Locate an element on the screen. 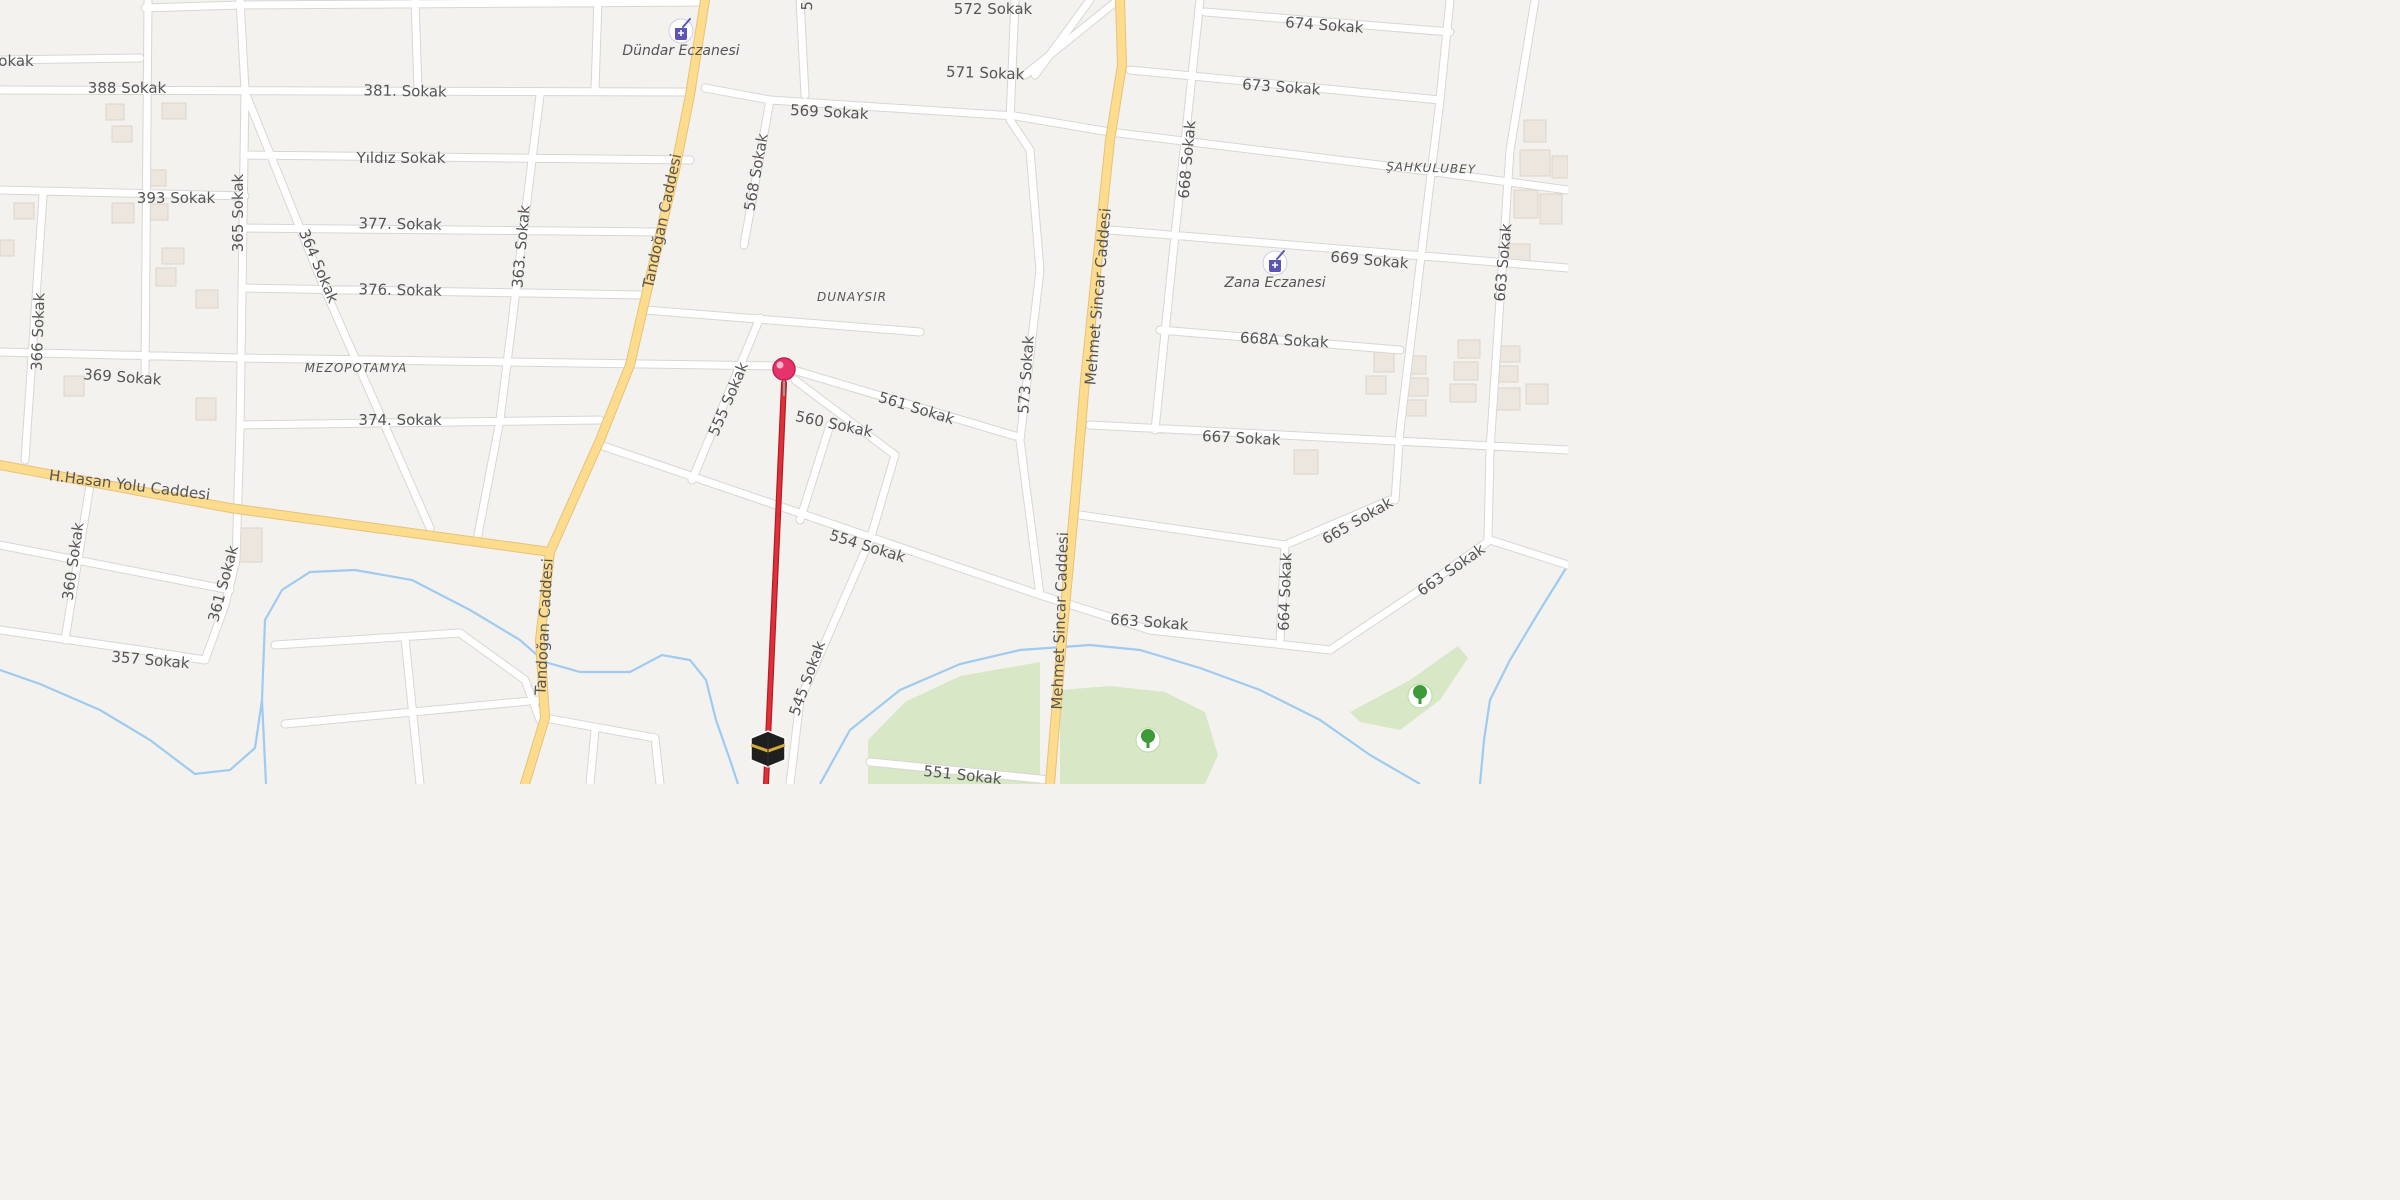  street-label: Yıldız Sokak is located at coordinates (401, 158).